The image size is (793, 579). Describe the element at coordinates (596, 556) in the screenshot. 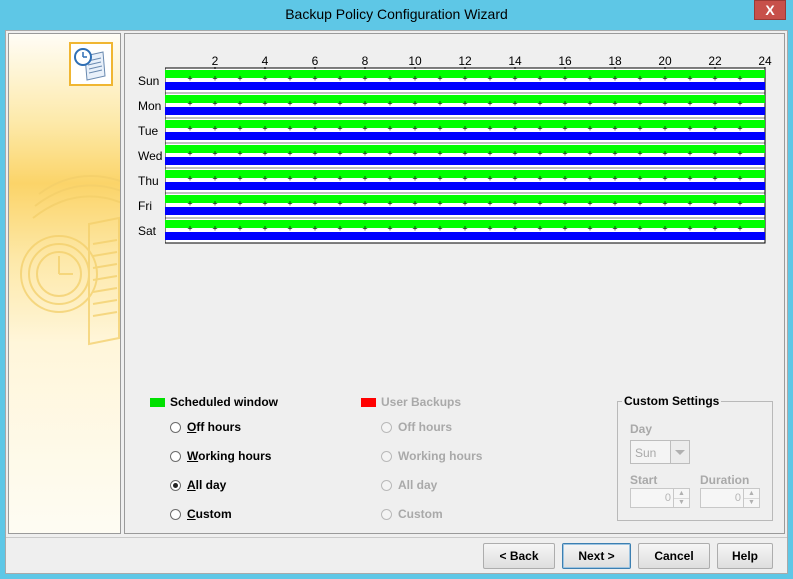

I see `next-button: Next >` at that location.